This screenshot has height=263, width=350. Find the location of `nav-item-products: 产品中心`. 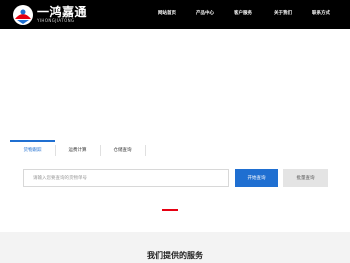

nav-item-products: 产品中心 is located at coordinates (205, 13).